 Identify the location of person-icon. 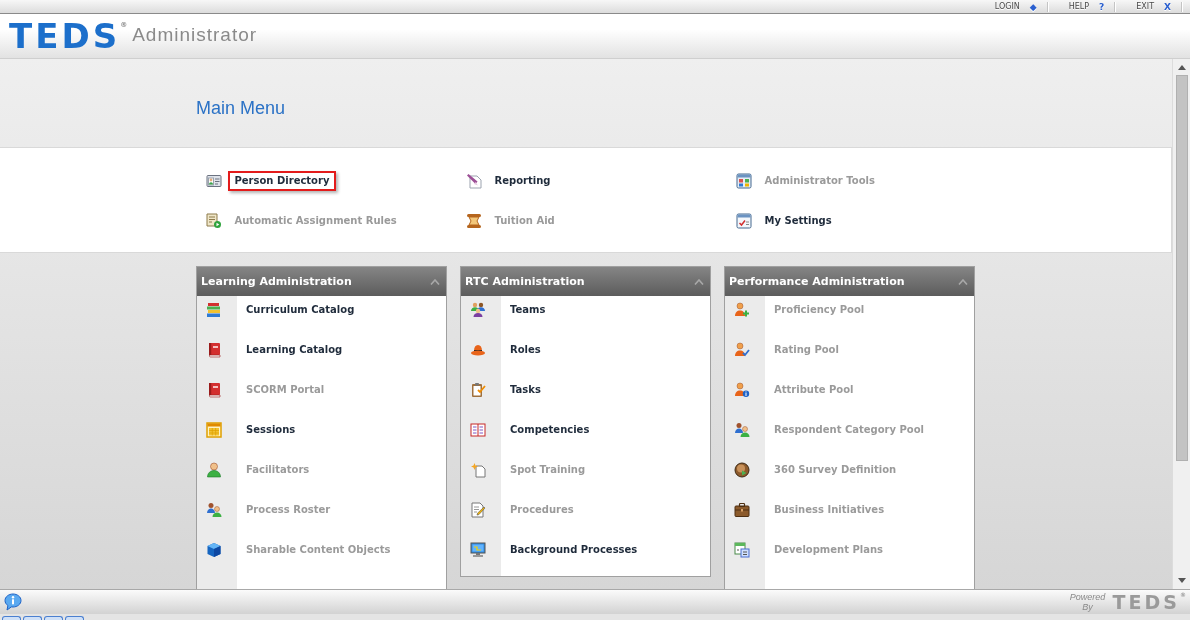
(214, 470).